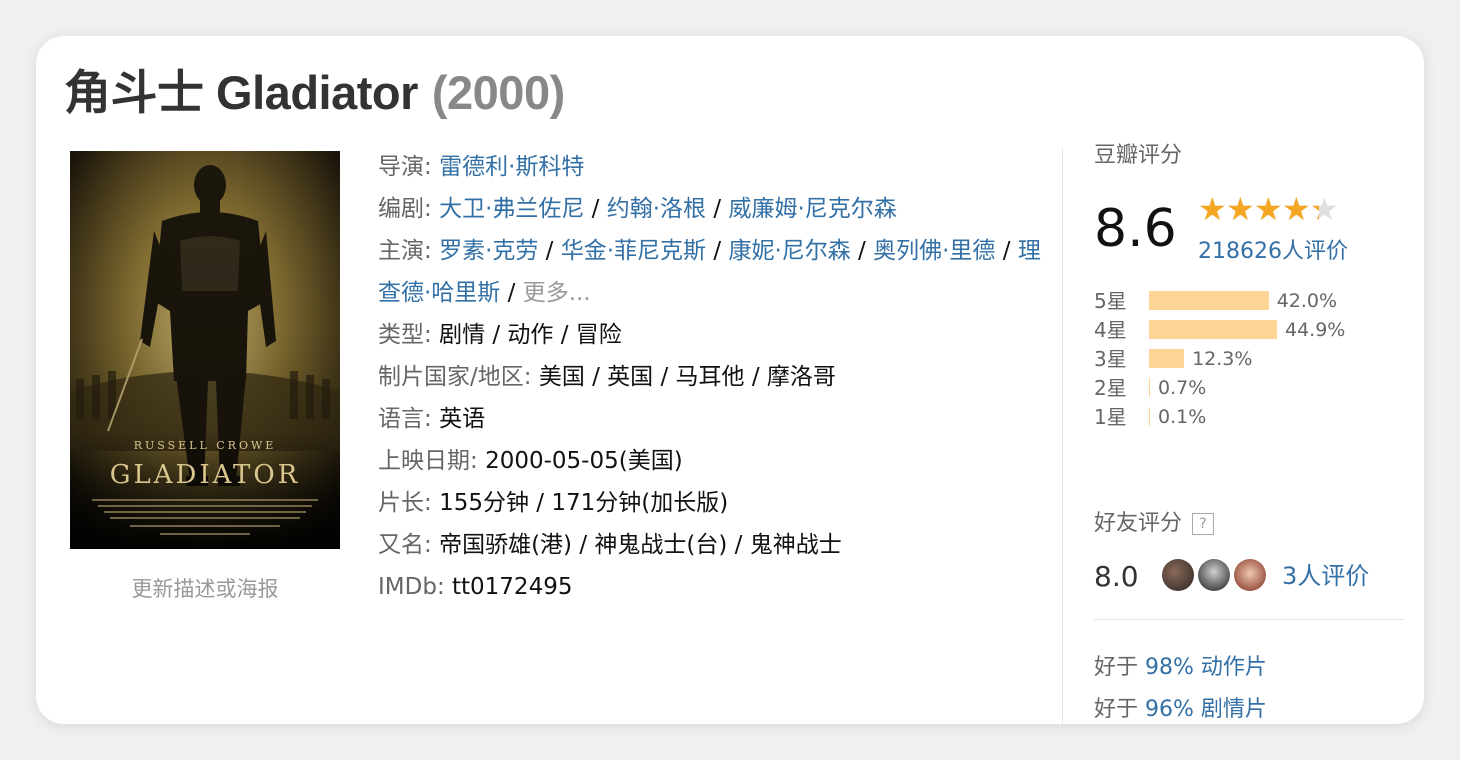 The width and height of the screenshot is (1460, 760). What do you see at coordinates (812, 209) in the screenshot?
I see `writer-link: 威廉姆·尼克尔森` at bounding box center [812, 209].